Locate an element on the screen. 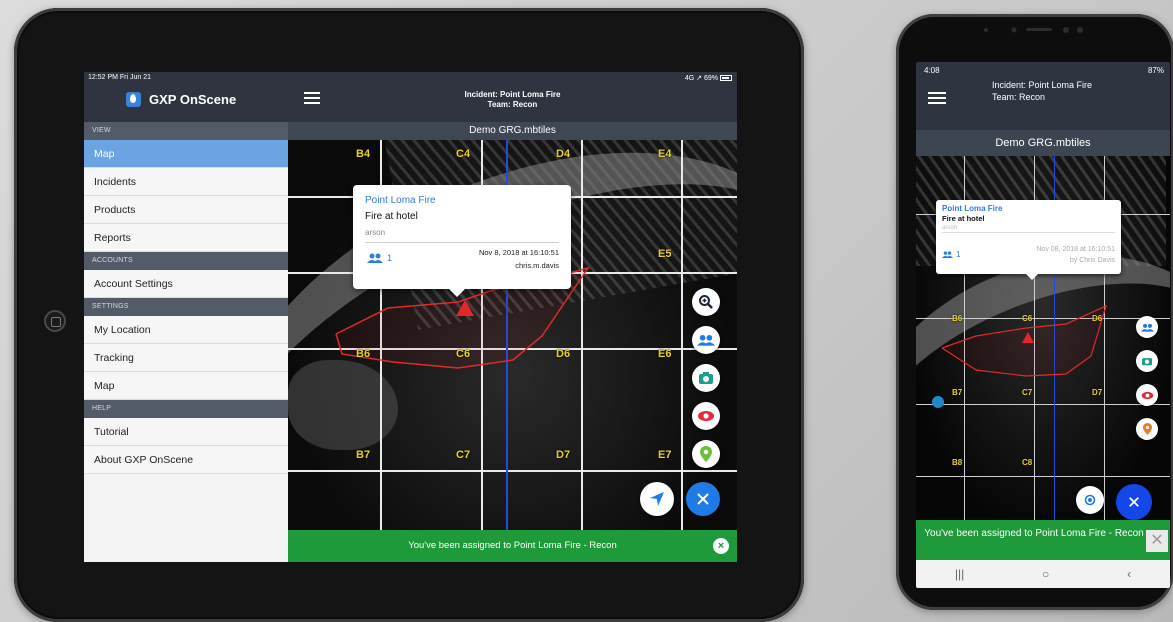 Image resolution: width=1173 pixels, height=622 pixels. home-button is located at coordinates (55, 321).